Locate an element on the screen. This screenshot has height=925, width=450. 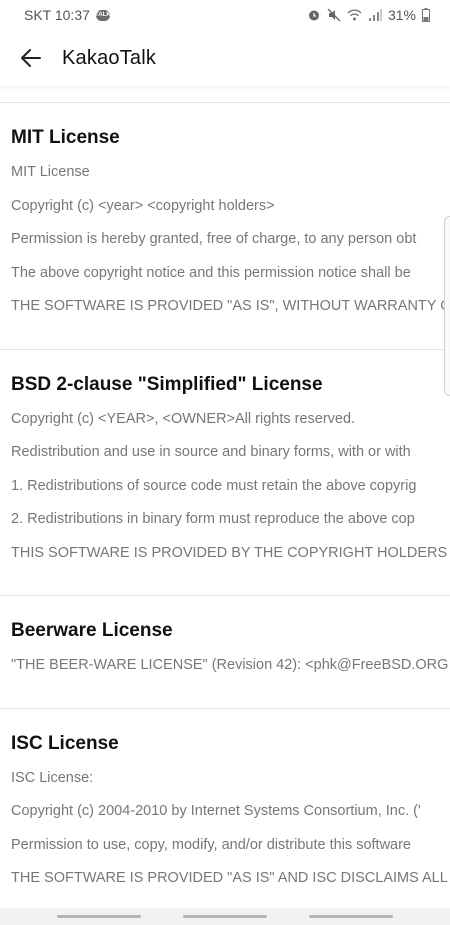
mute-icon is located at coordinates (334, 15).